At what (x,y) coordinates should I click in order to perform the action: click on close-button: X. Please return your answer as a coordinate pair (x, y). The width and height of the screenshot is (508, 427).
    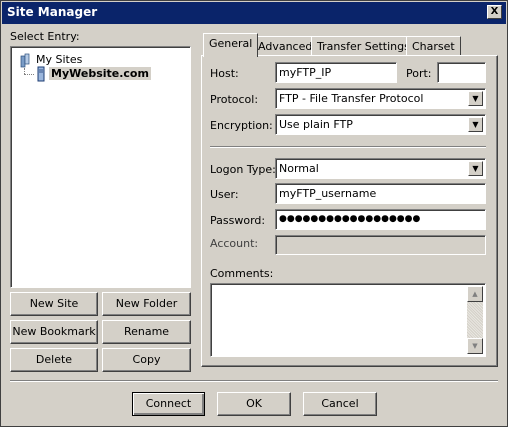
    Looking at the image, I should click on (494, 12).